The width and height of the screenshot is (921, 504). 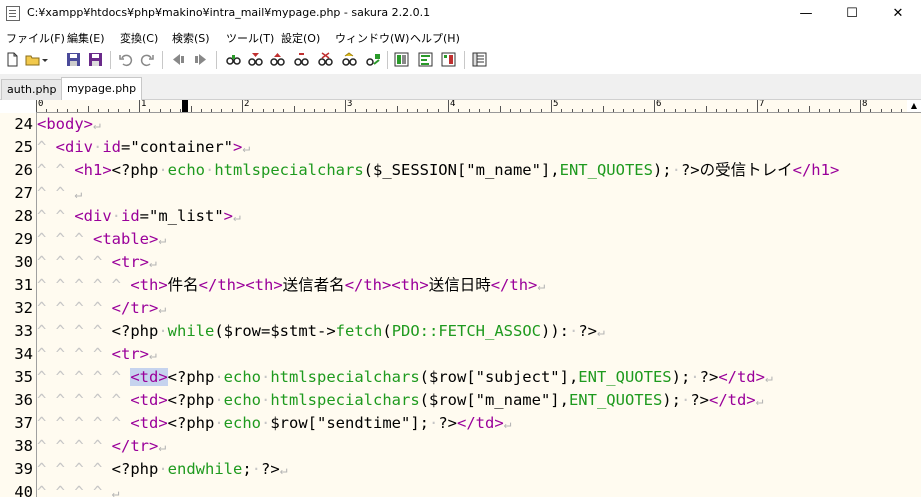 What do you see at coordinates (23, 285) in the screenshot?
I see `line-number: 31` at bounding box center [23, 285].